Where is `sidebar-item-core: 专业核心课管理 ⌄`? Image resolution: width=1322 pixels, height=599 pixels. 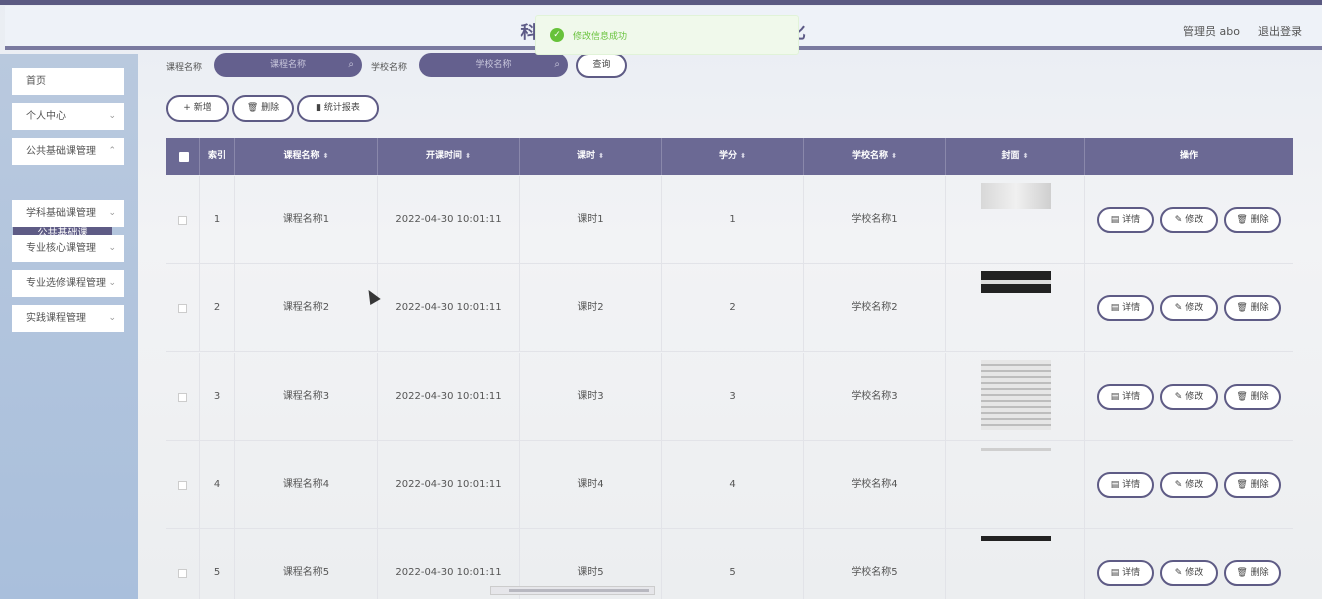
sidebar-item-core: 专业核心课管理 ⌄ is located at coordinates (68, 248).